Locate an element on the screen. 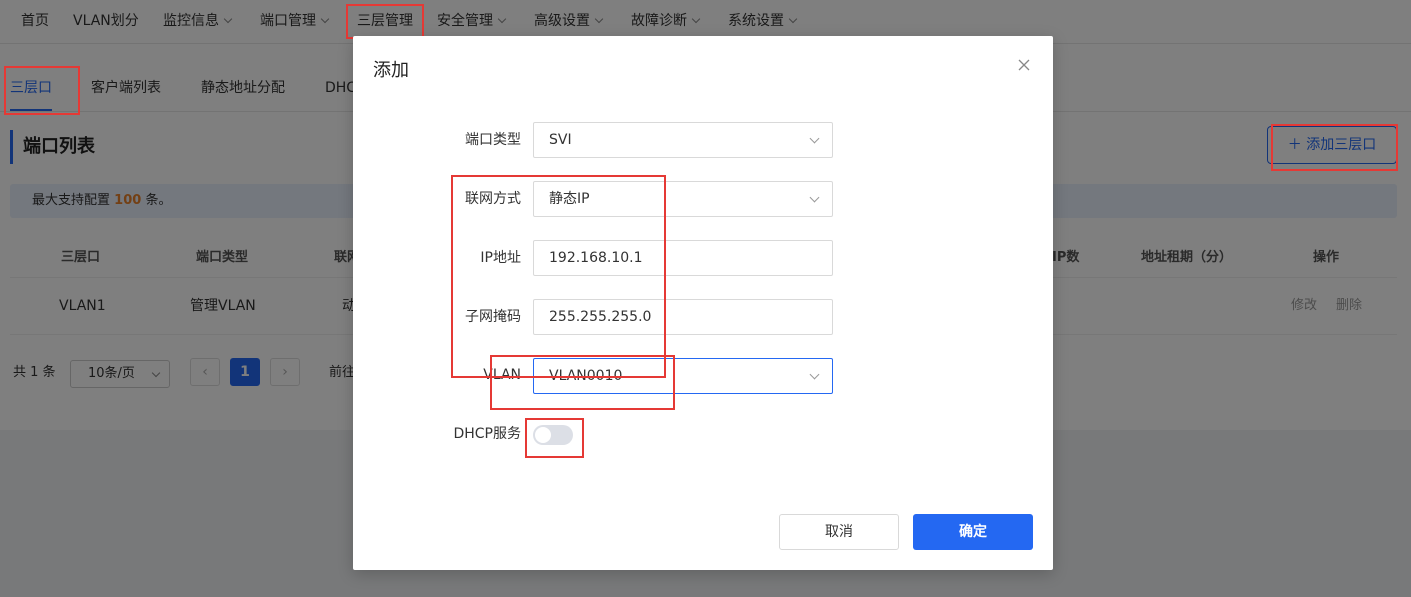 The width and height of the screenshot is (1411, 597). vlan-select: VLAN0010 is located at coordinates (683, 376).